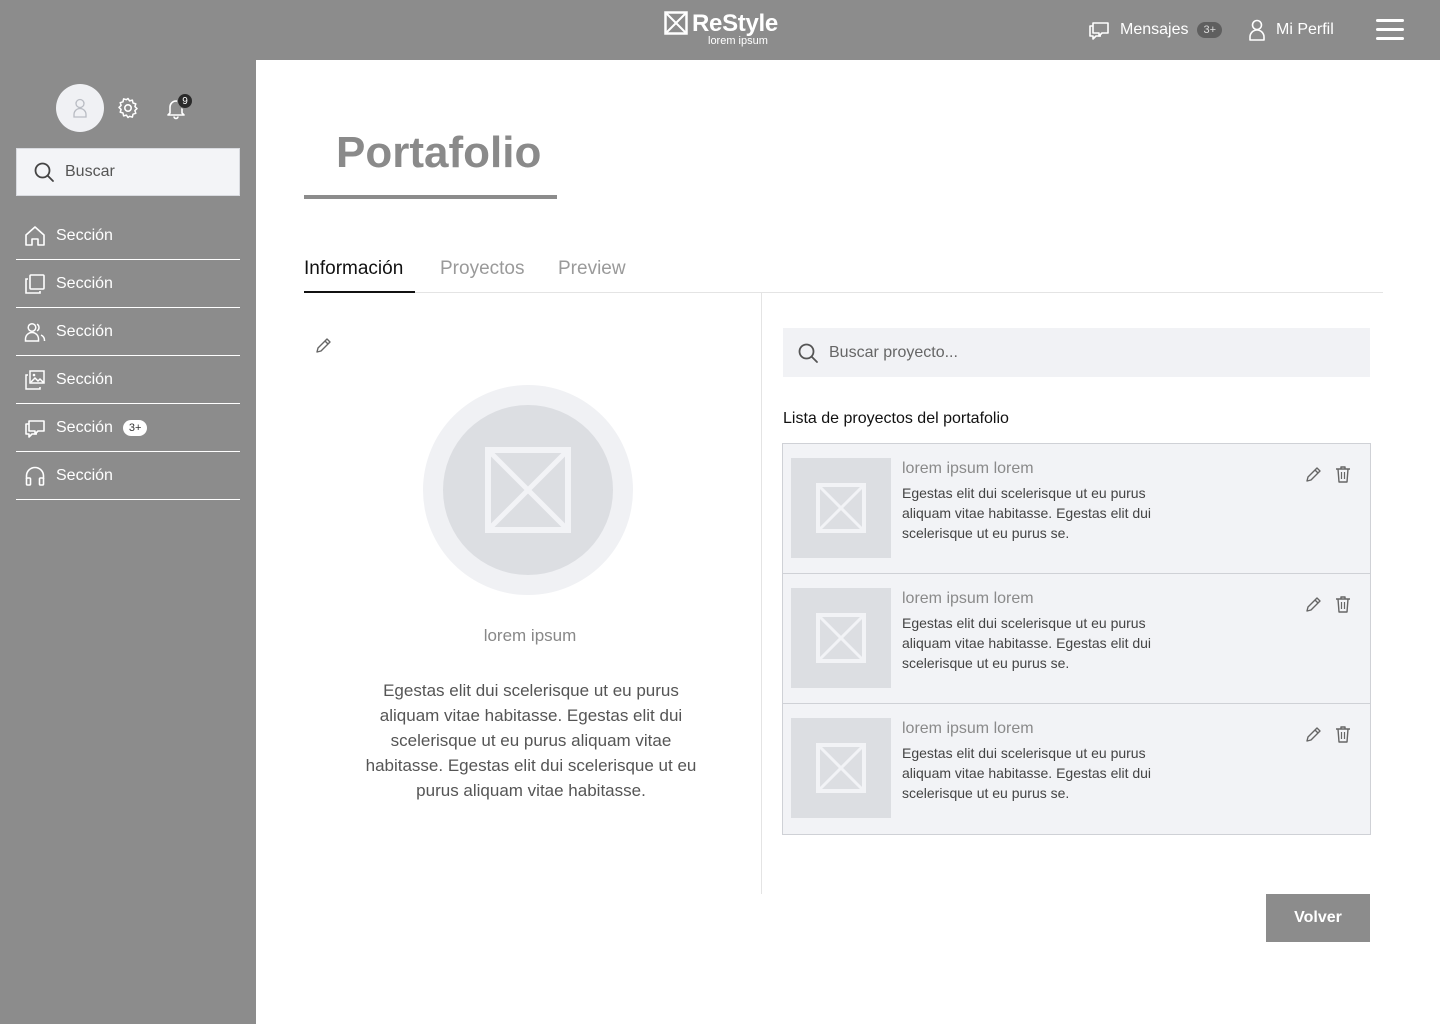 This screenshot has height=1024, width=1440. I want to click on sidebar-search, so click(128, 172).